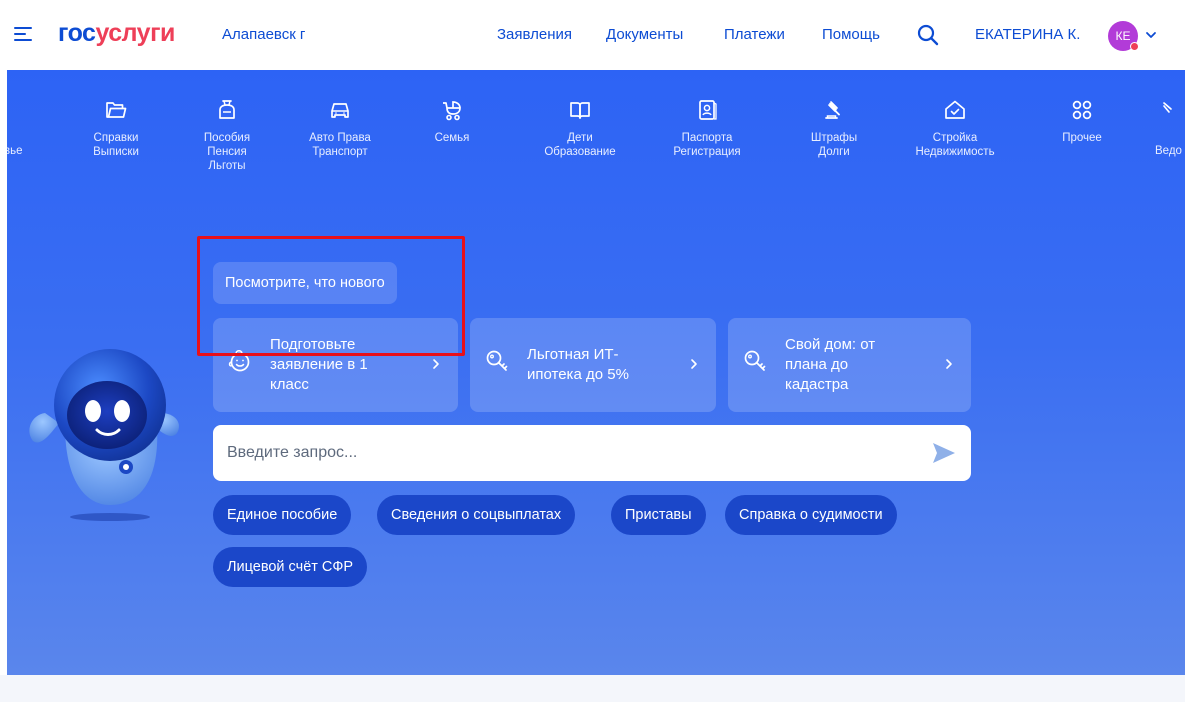 This screenshot has width=1185, height=702. Describe the element at coordinates (707, 128) in the screenshot. I see `category-passports: Паспорта Регистрация` at that location.